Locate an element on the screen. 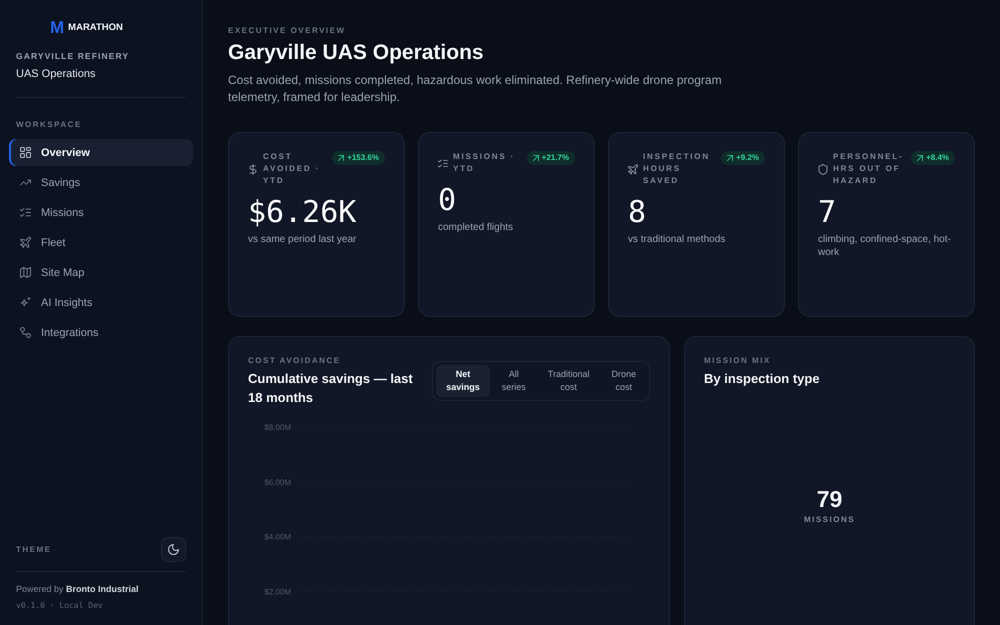  panel-eyebrow: MISSION MIX is located at coordinates (738, 361).